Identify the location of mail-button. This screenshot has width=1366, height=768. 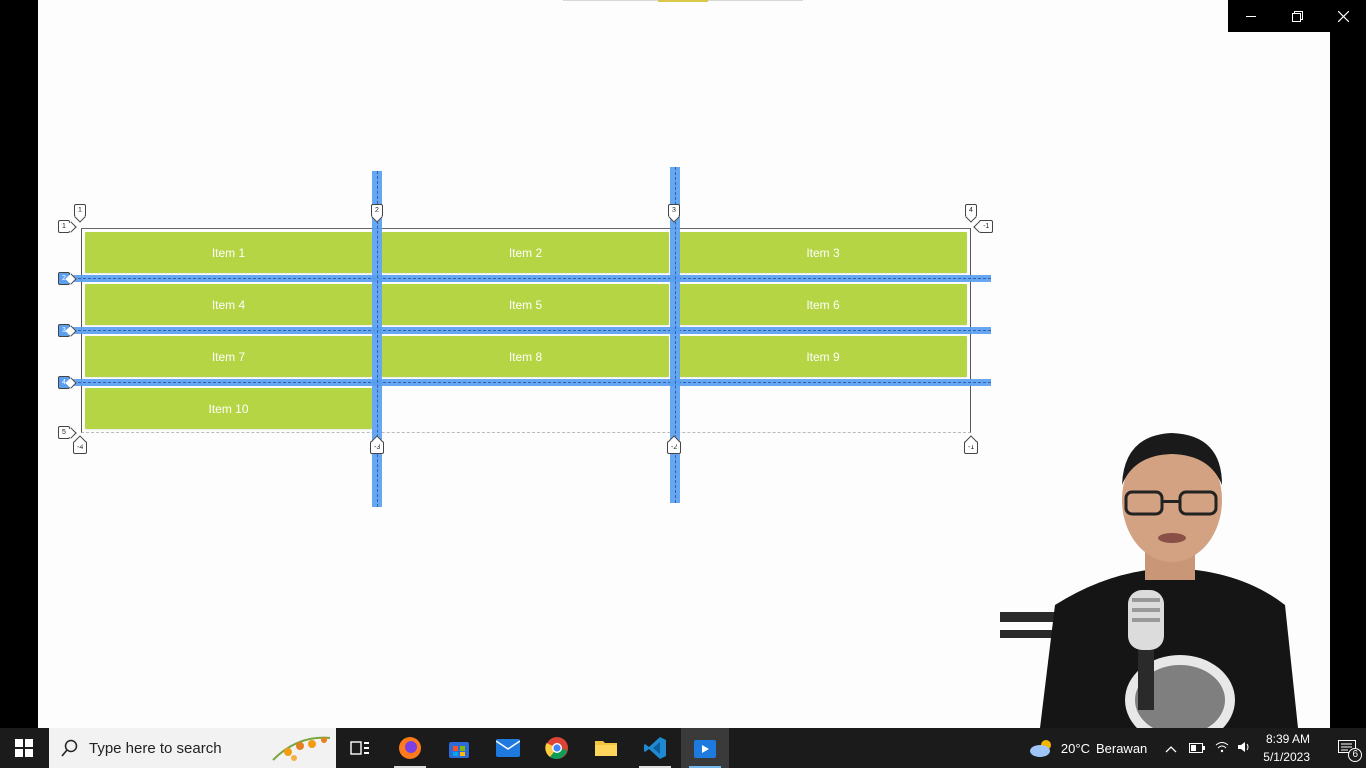
(508, 748).